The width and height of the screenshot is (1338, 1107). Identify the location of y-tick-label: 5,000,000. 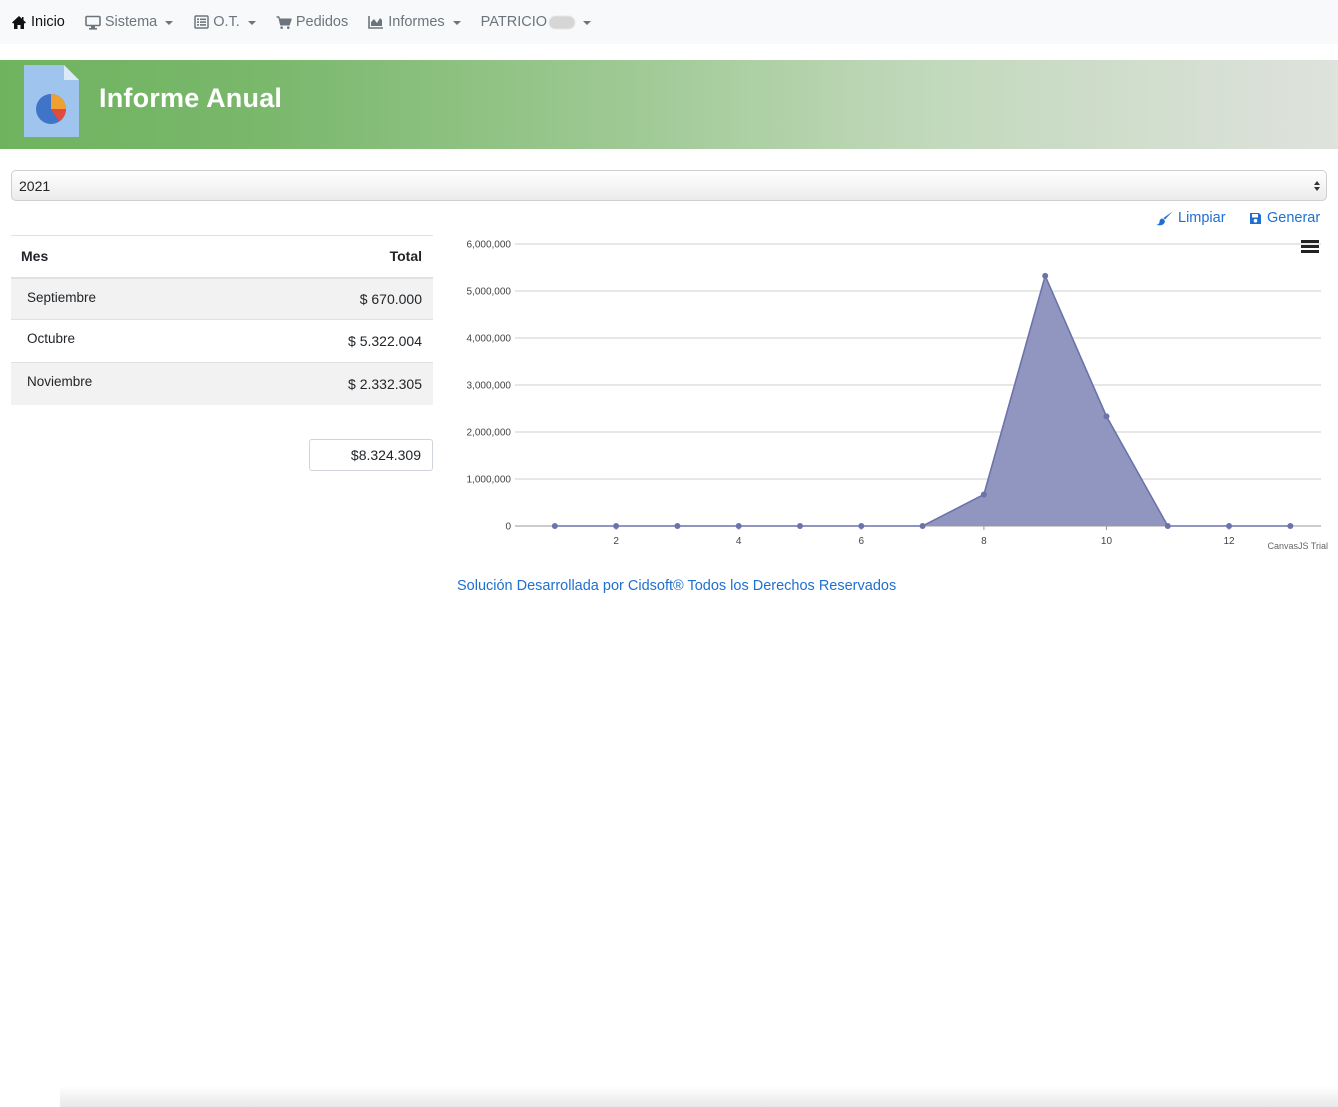
(489, 292).